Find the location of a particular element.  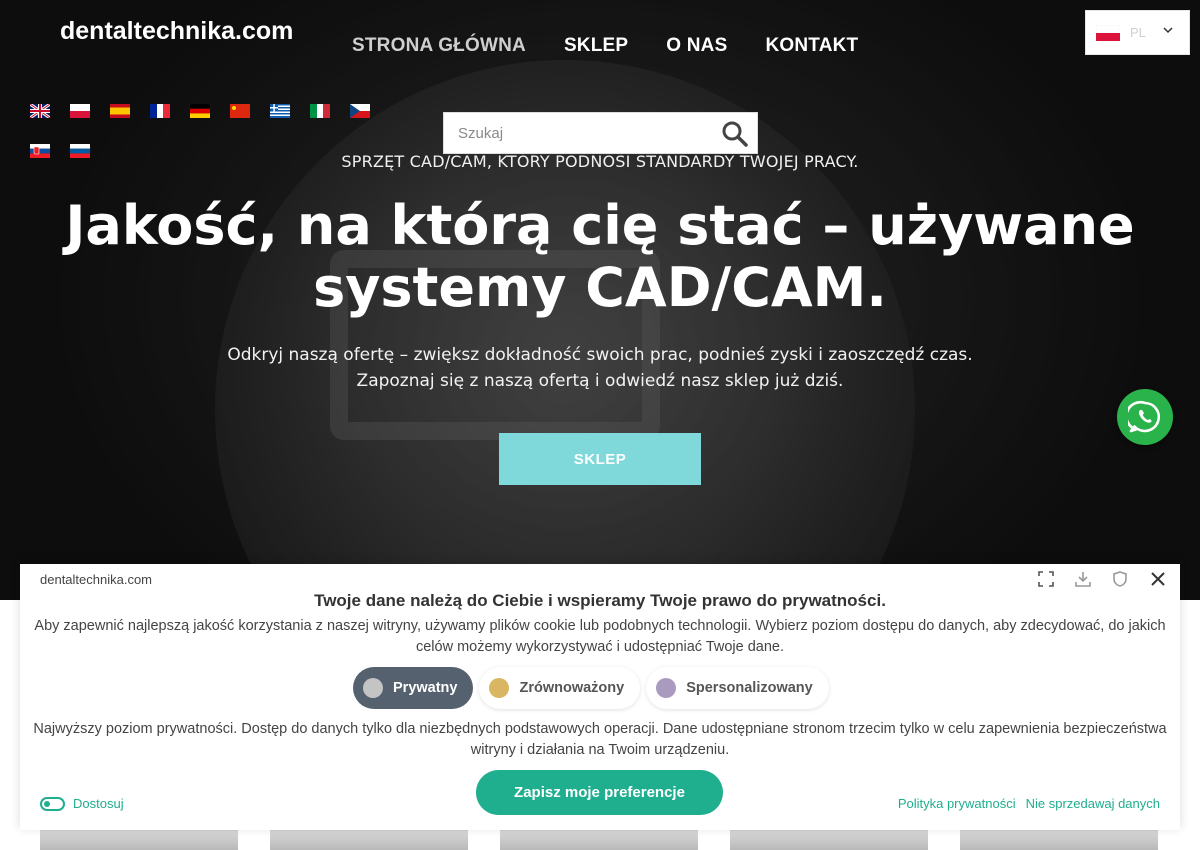

privacy-level-label: Prywatny is located at coordinates (425, 688).